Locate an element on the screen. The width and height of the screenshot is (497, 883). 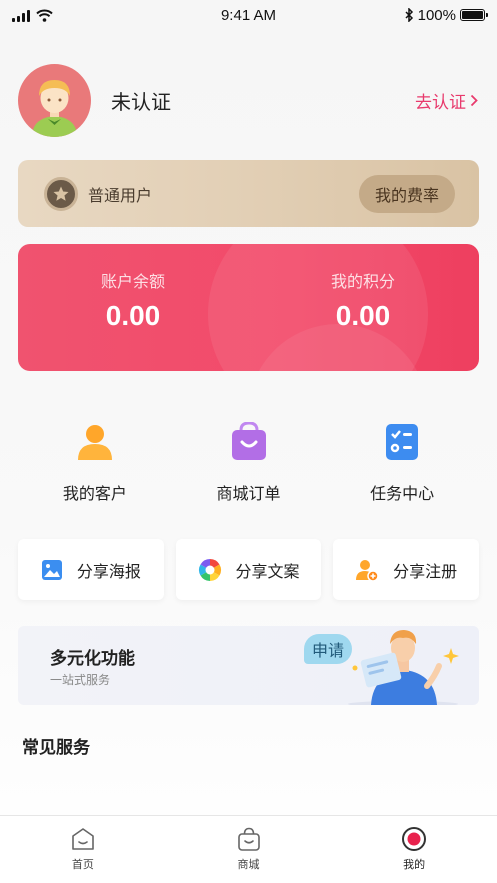
profile-dot-icon is located at coordinates (414, 839).